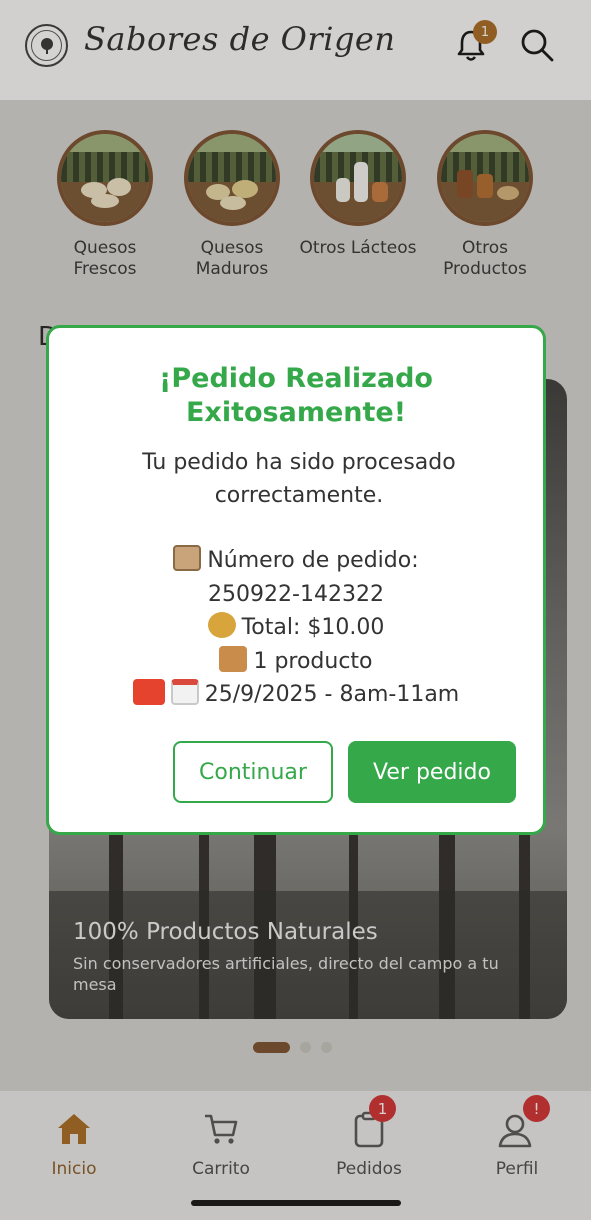 The height and width of the screenshot is (1220, 591). Describe the element at coordinates (221, 625) in the screenshot. I see `money-bag-icon` at that location.